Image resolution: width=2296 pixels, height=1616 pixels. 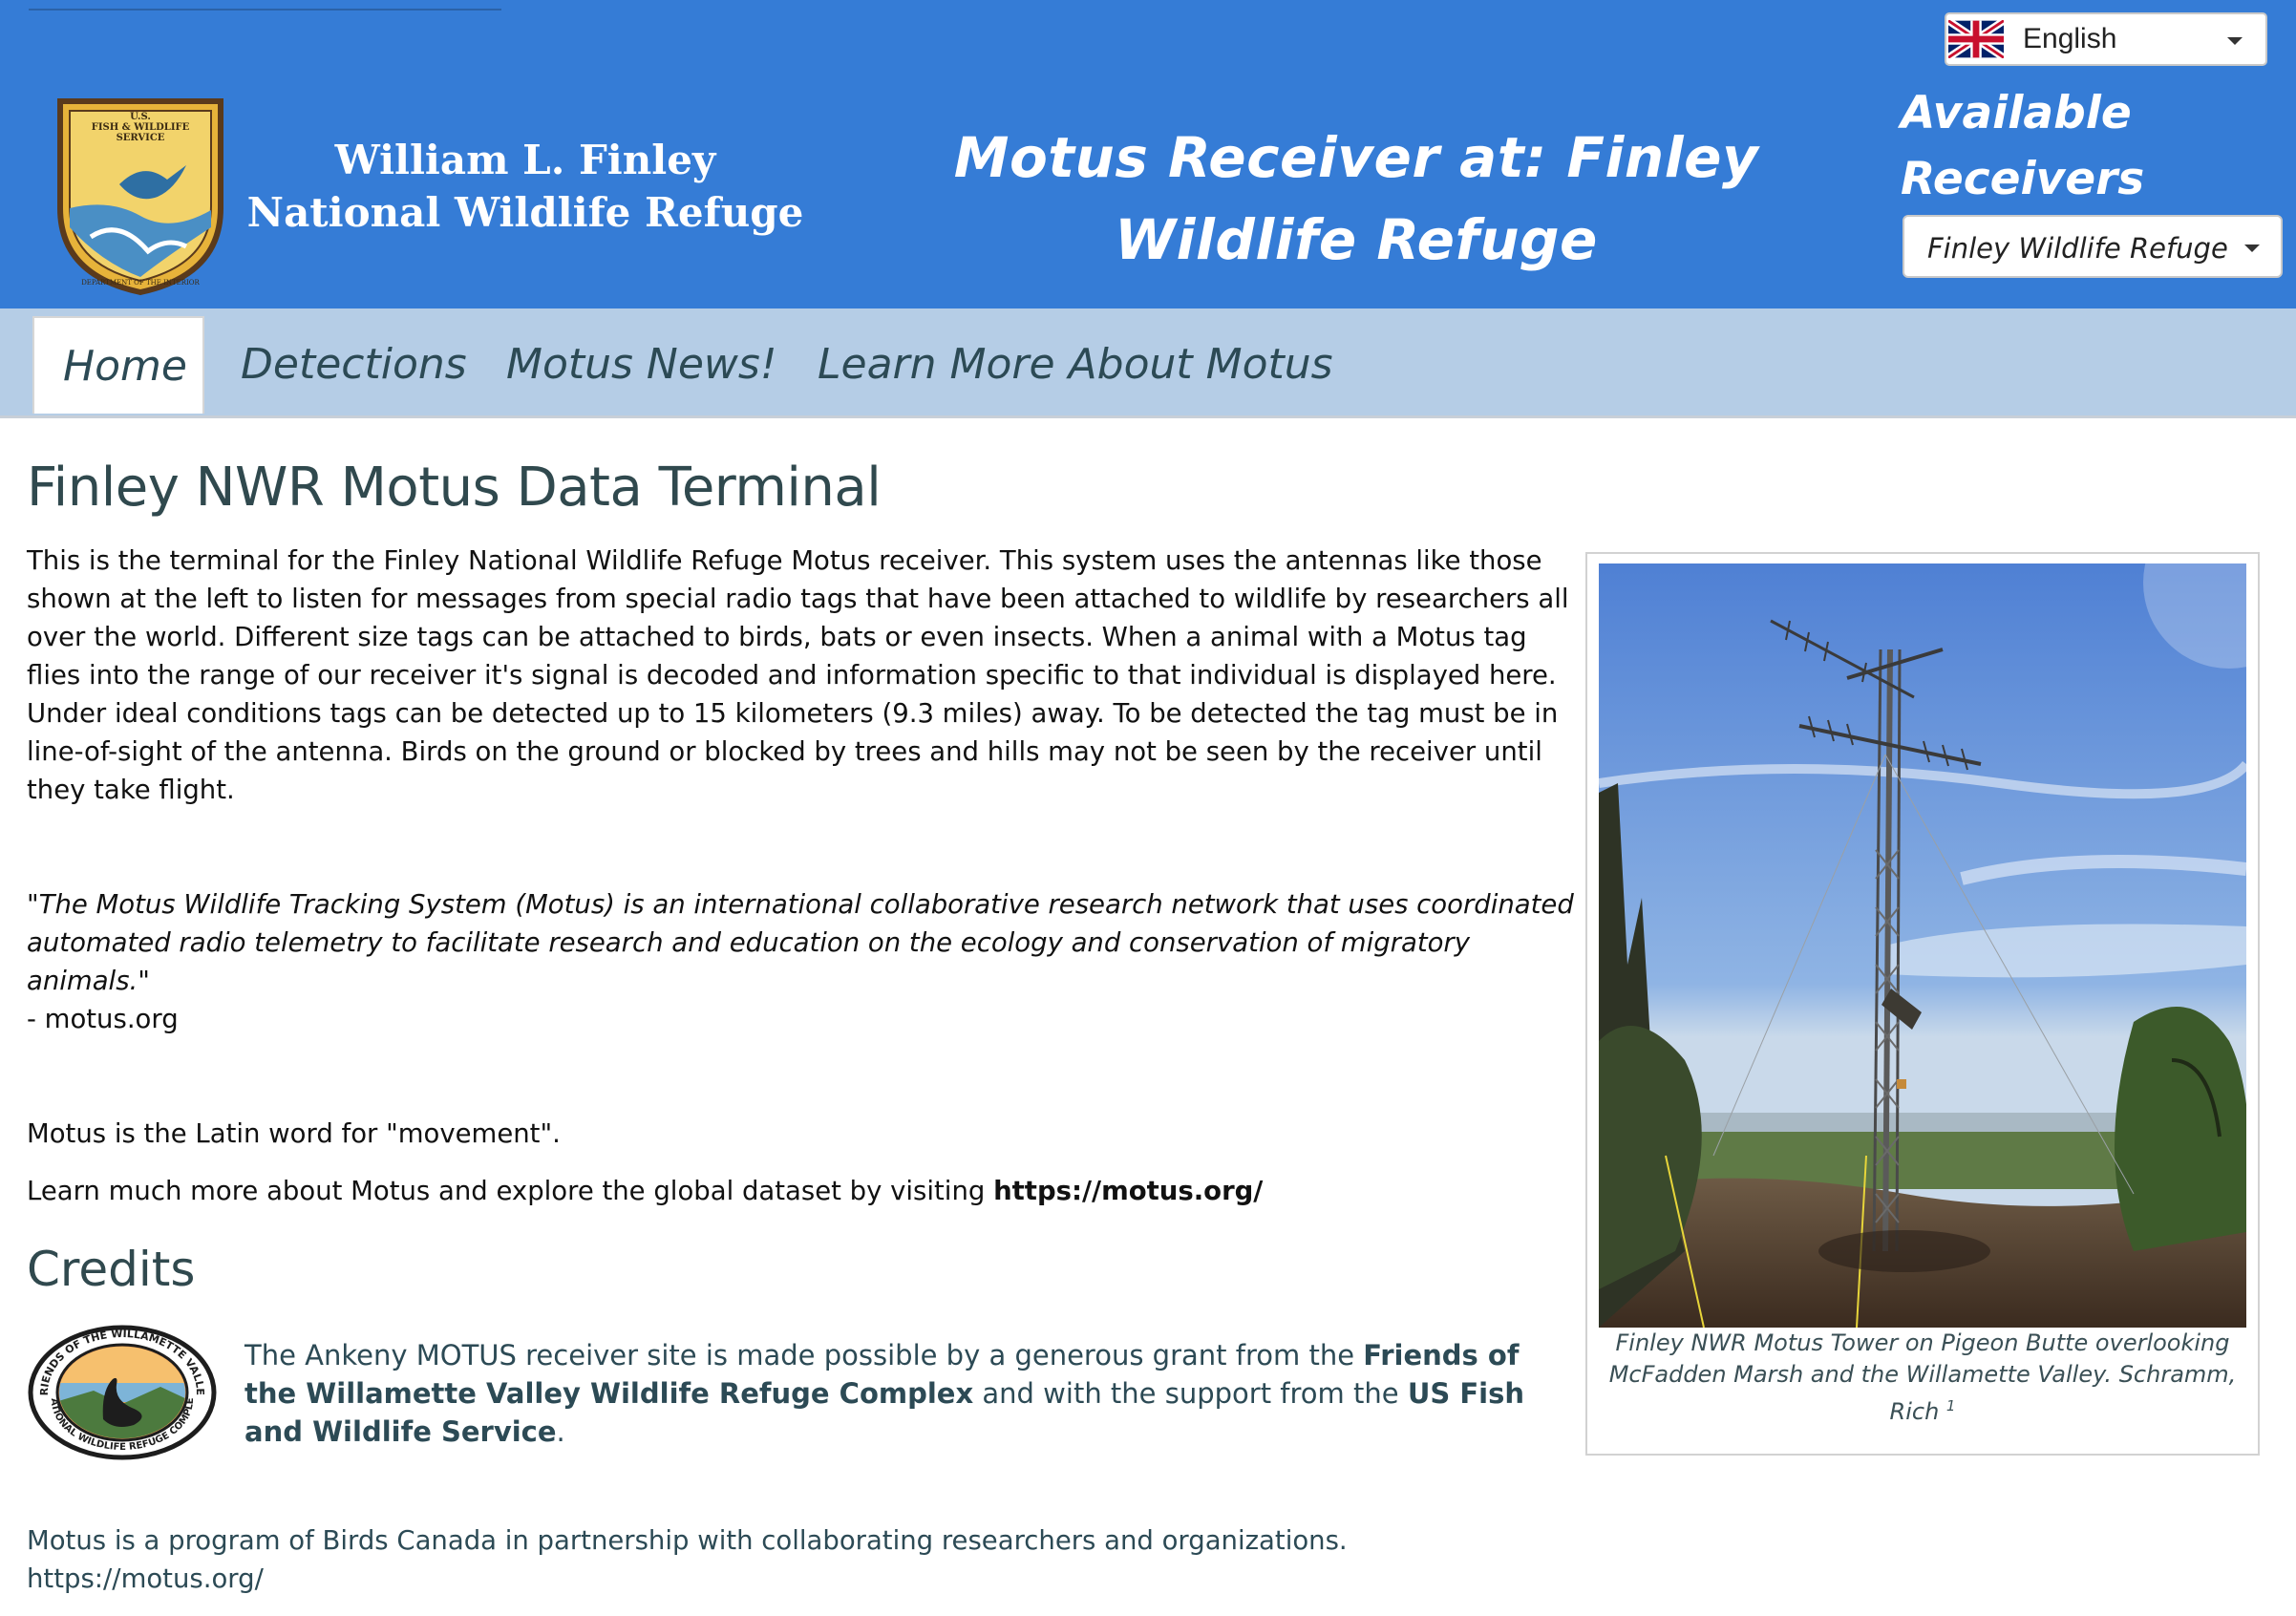 What do you see at coordinates (103, 1019) in the screenshot?
I see `quote-source: - motus.org` at bounding box center [103, 1019].